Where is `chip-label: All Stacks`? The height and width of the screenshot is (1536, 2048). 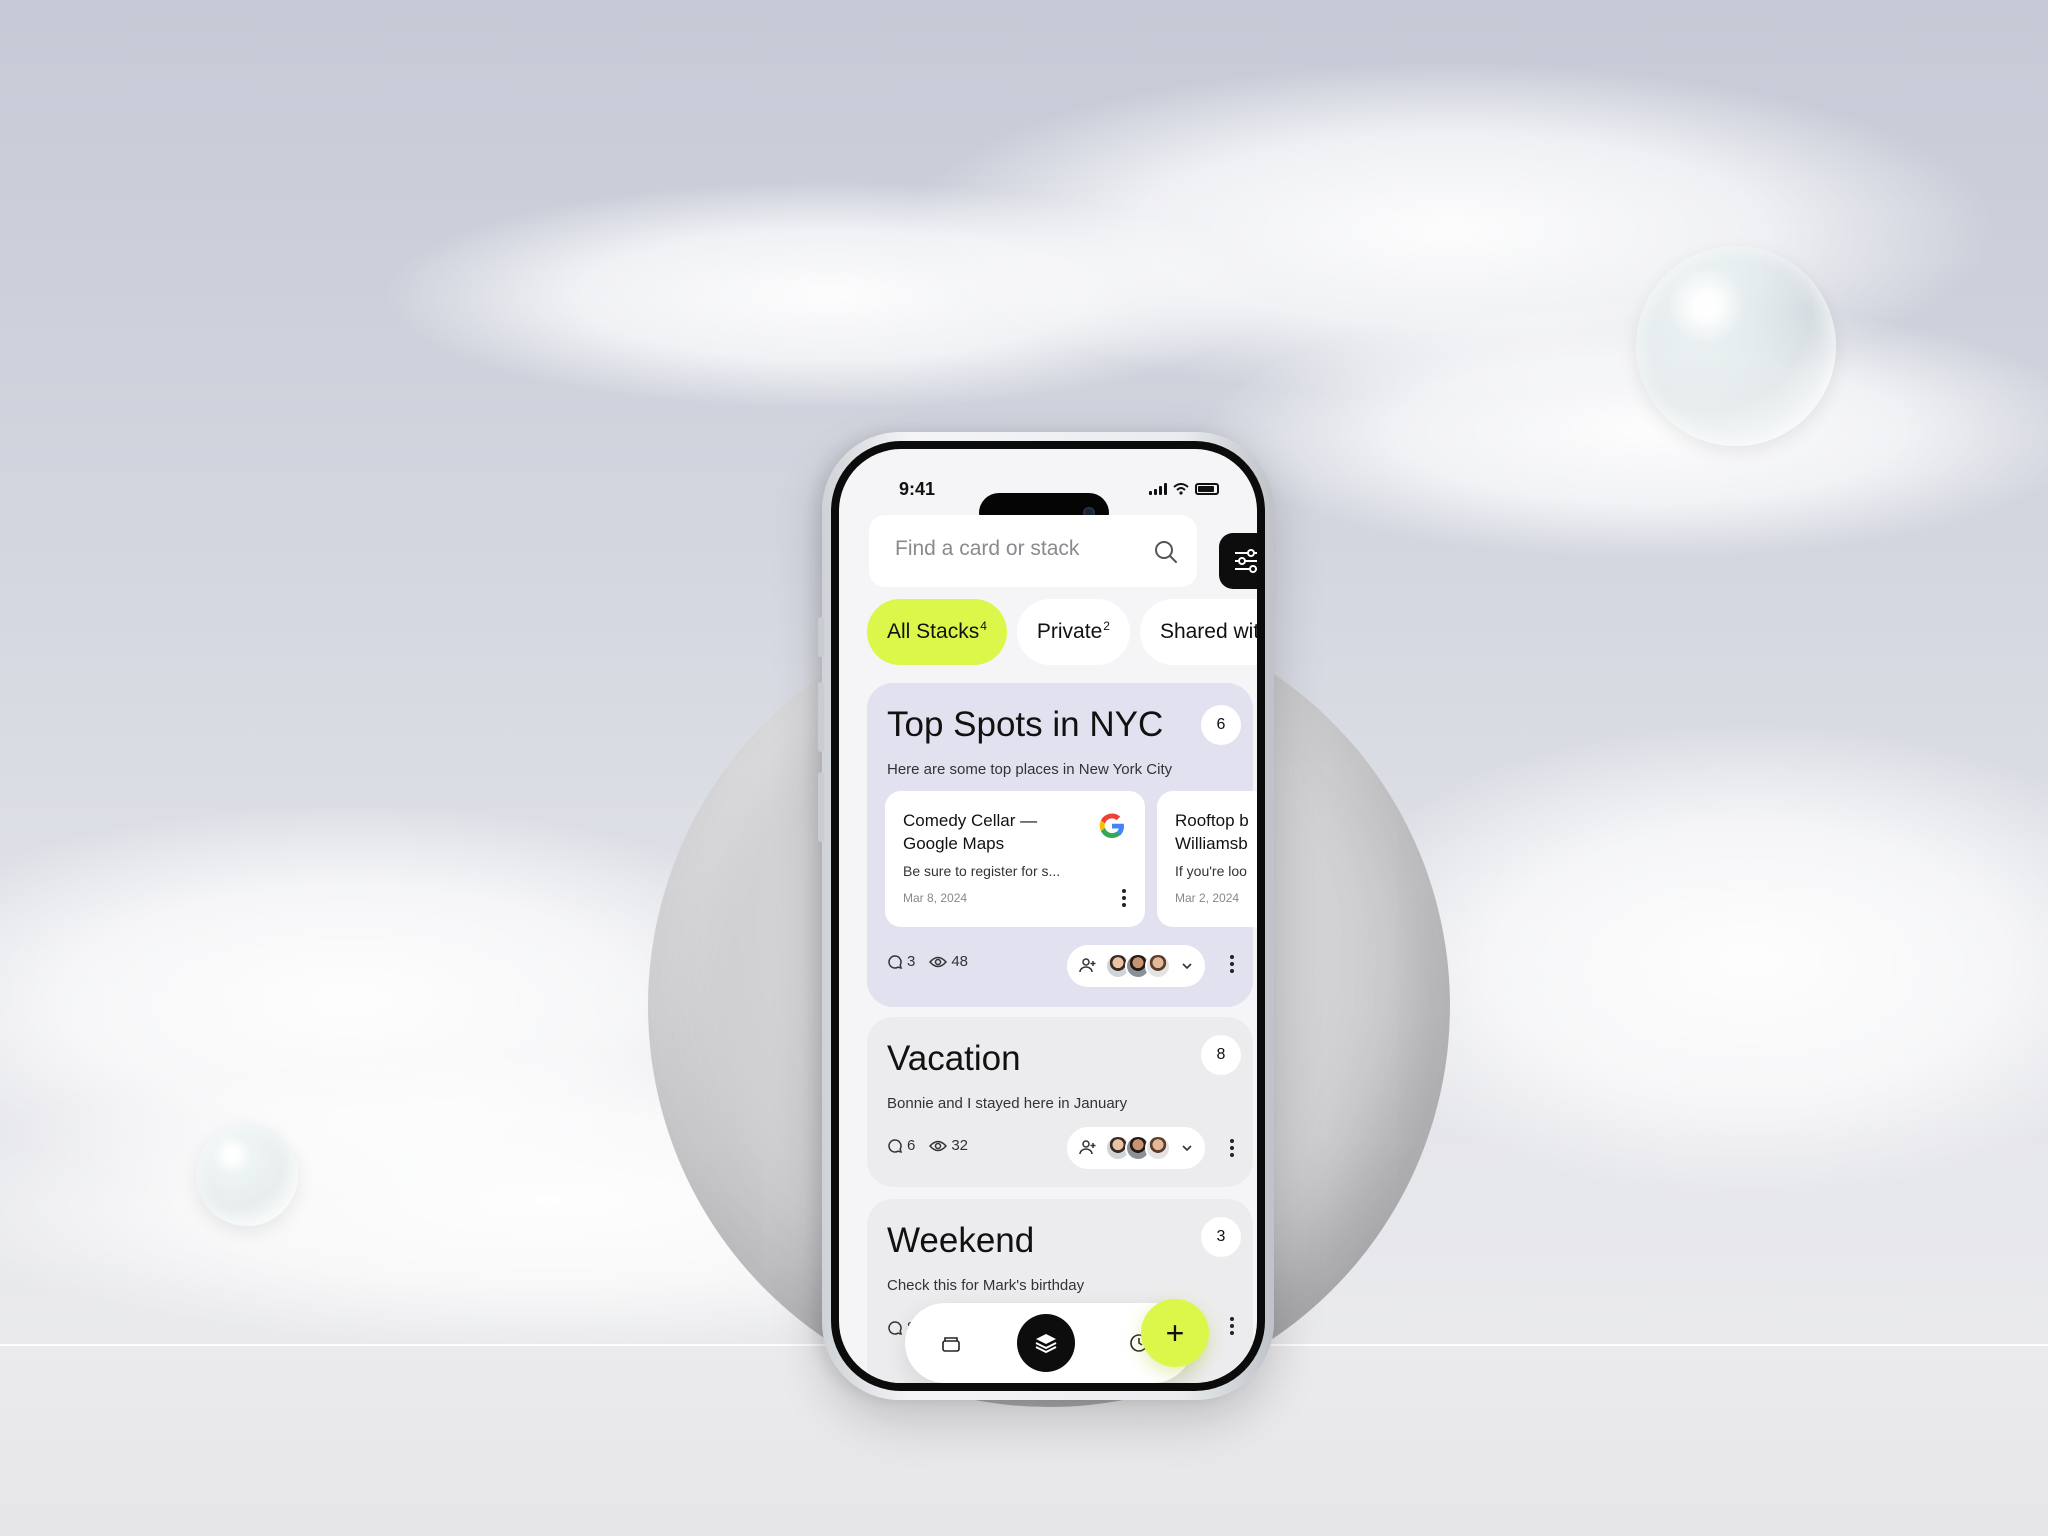 chip-label: All Stacks is located at coordinates (933, 631).